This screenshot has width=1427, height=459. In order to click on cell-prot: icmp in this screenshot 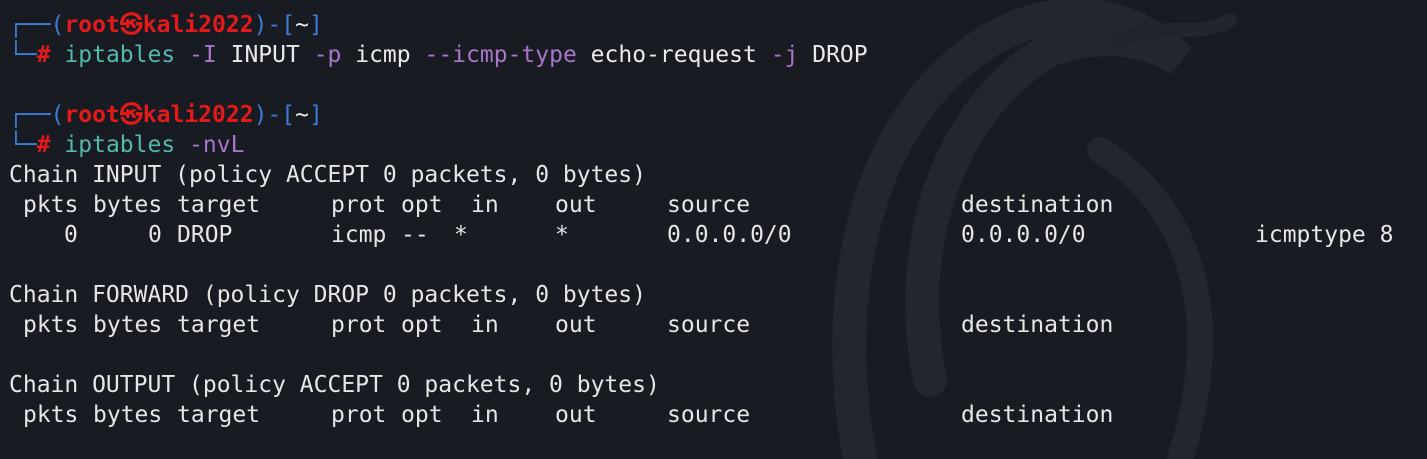, I will do `click(359, 235)`.